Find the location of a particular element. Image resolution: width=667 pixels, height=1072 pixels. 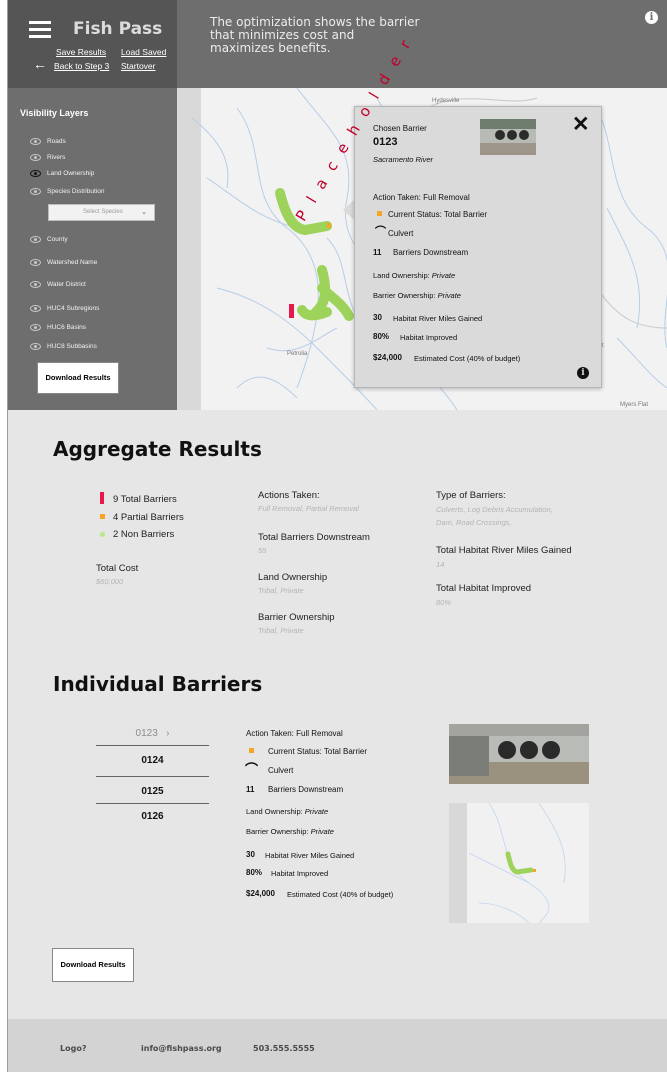

footer-phone: 503.555.5555 is located at coordinates (284, 1048).